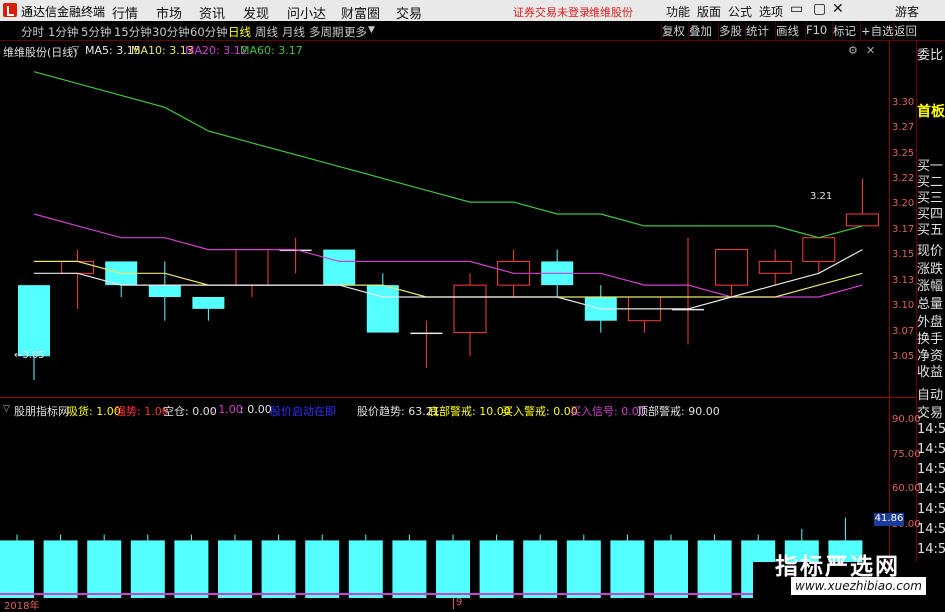  What do you see at coordinates (757, 31) in the screenshot?
I see `btn-stats: 统计` at bounding box center [757, 31].